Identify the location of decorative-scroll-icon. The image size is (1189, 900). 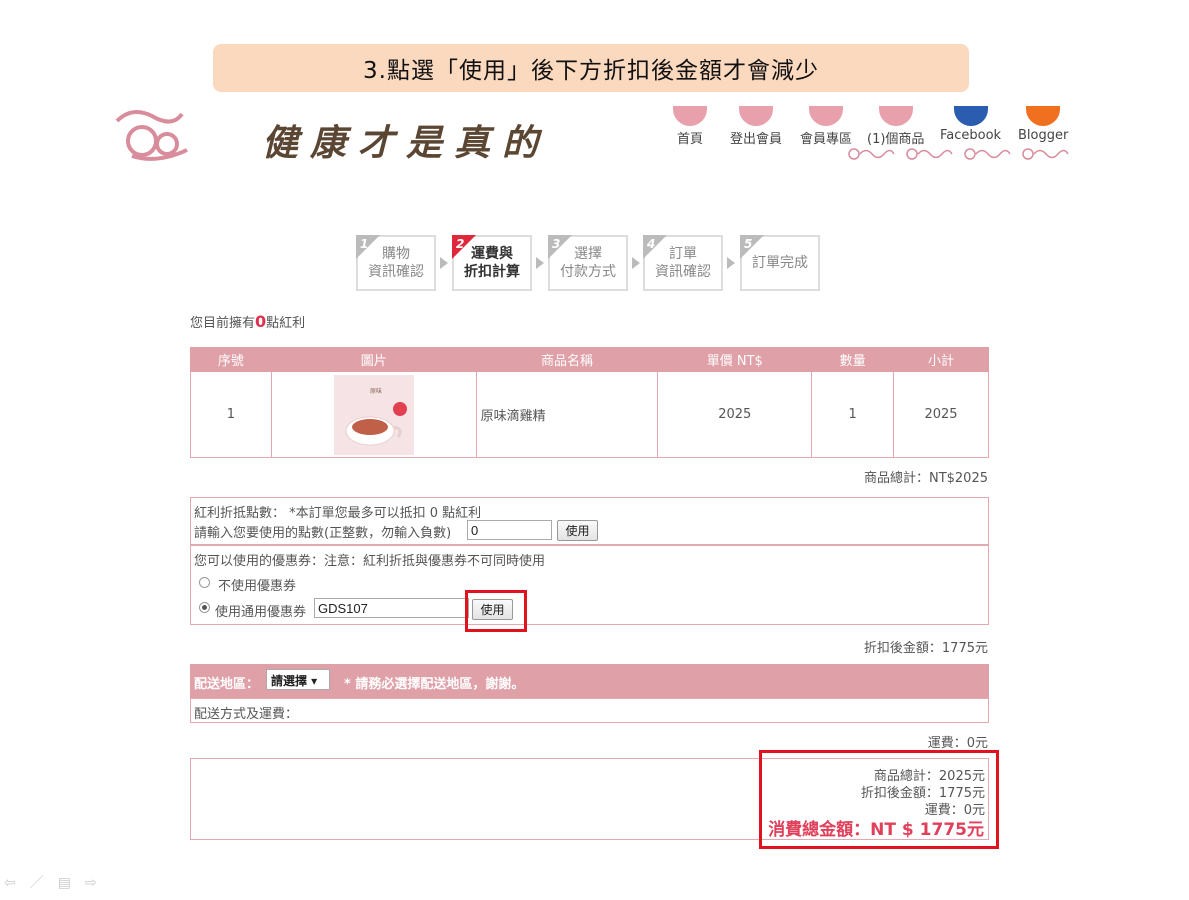
(961, 154).